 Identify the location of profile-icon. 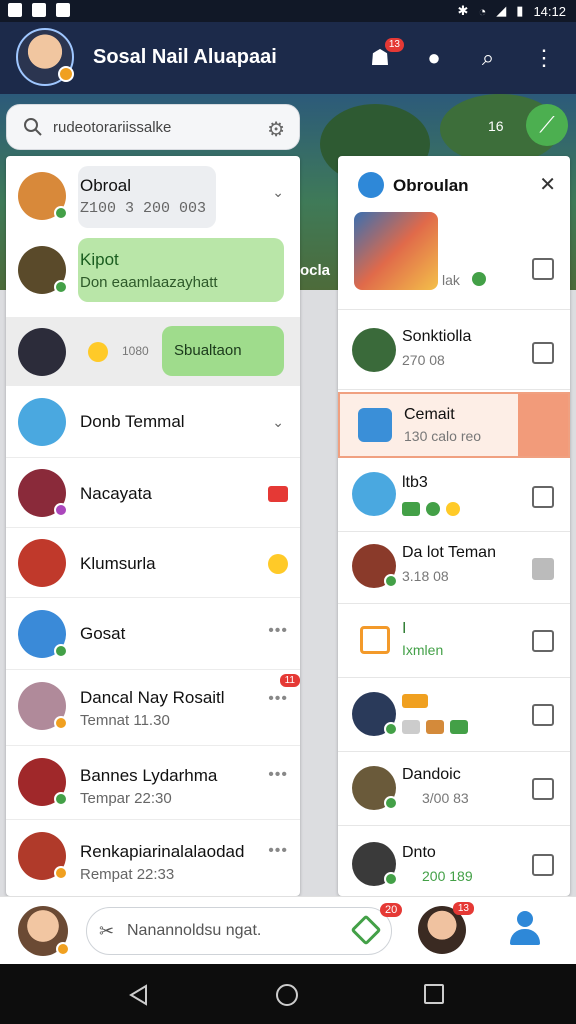
(525, 929).